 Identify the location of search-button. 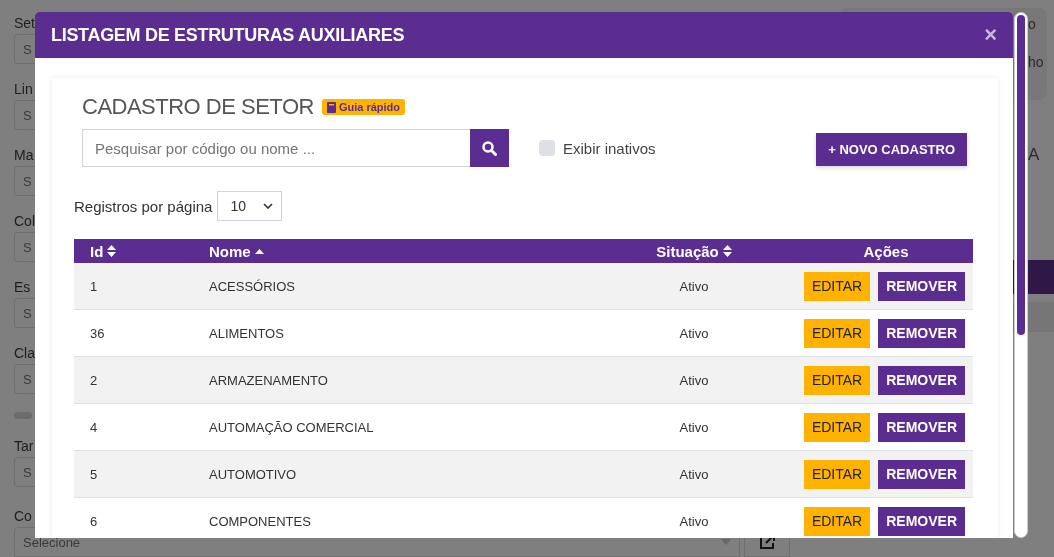
(489, 148).